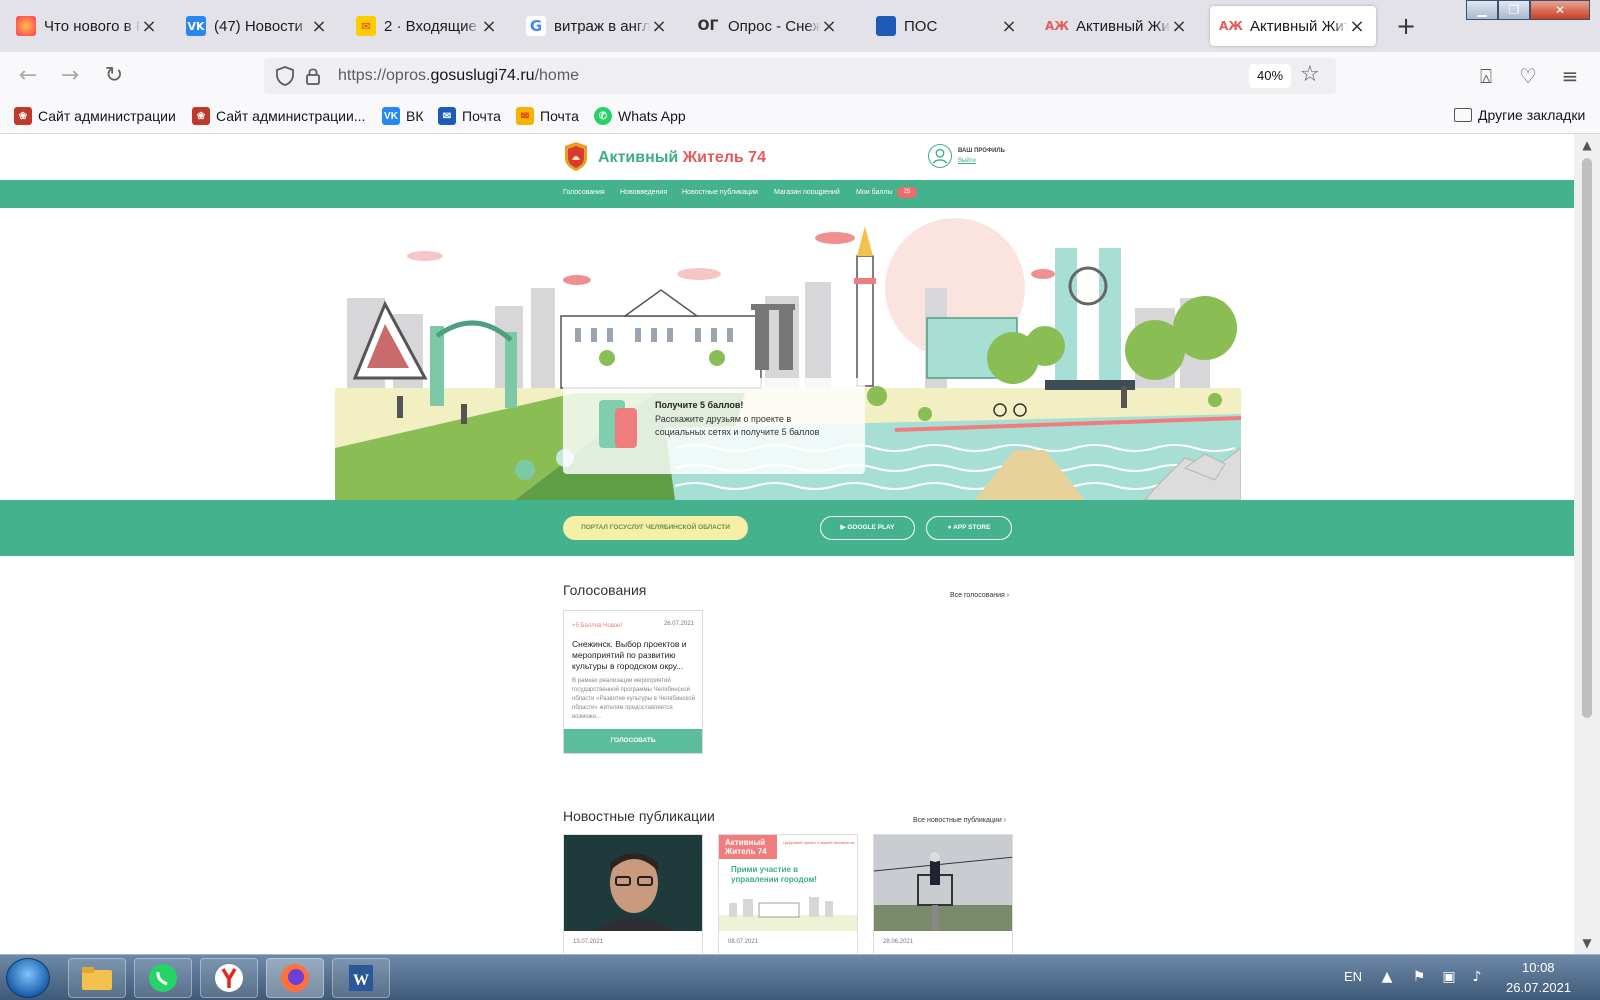 Image resolution: width=1600 pixels, height=1000 pixels. Describe the element at coordinates (28, 978) in the screenshot. I see `start-button` at that location.